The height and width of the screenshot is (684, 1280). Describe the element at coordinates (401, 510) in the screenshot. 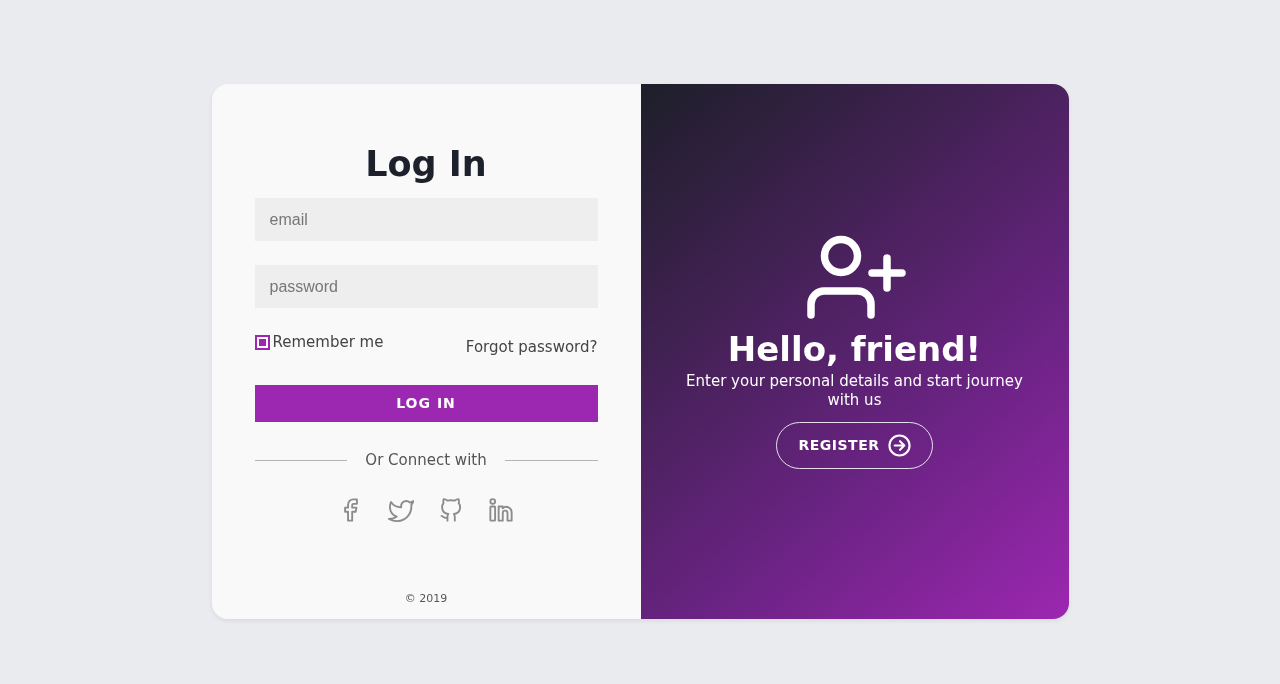

I see `twitter-icon` at that location.